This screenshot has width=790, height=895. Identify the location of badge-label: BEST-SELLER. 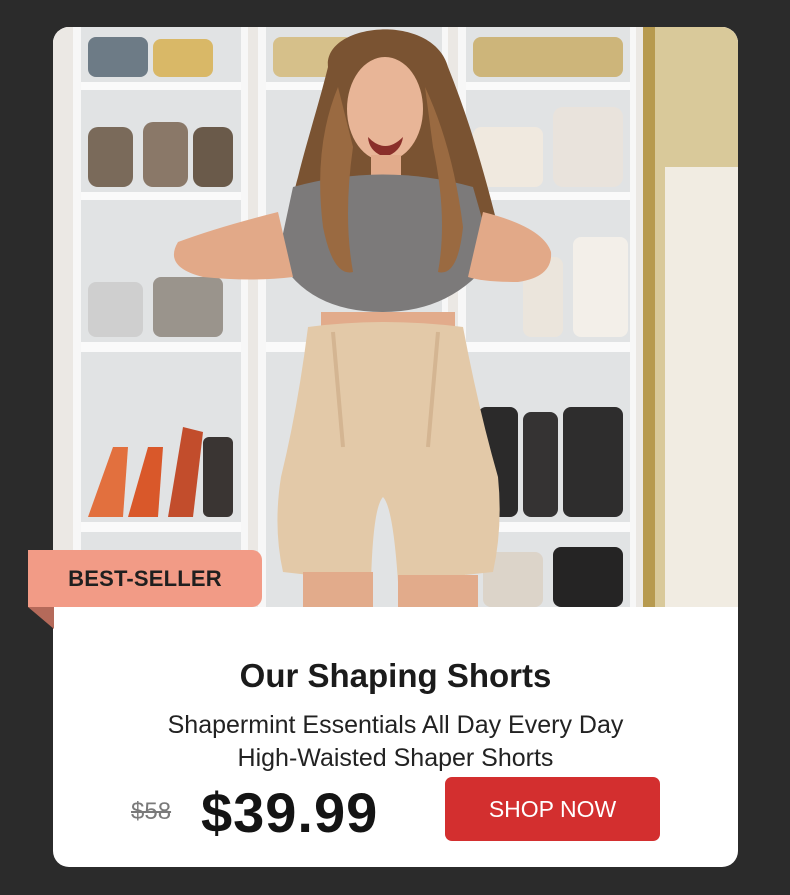
(145, 578).